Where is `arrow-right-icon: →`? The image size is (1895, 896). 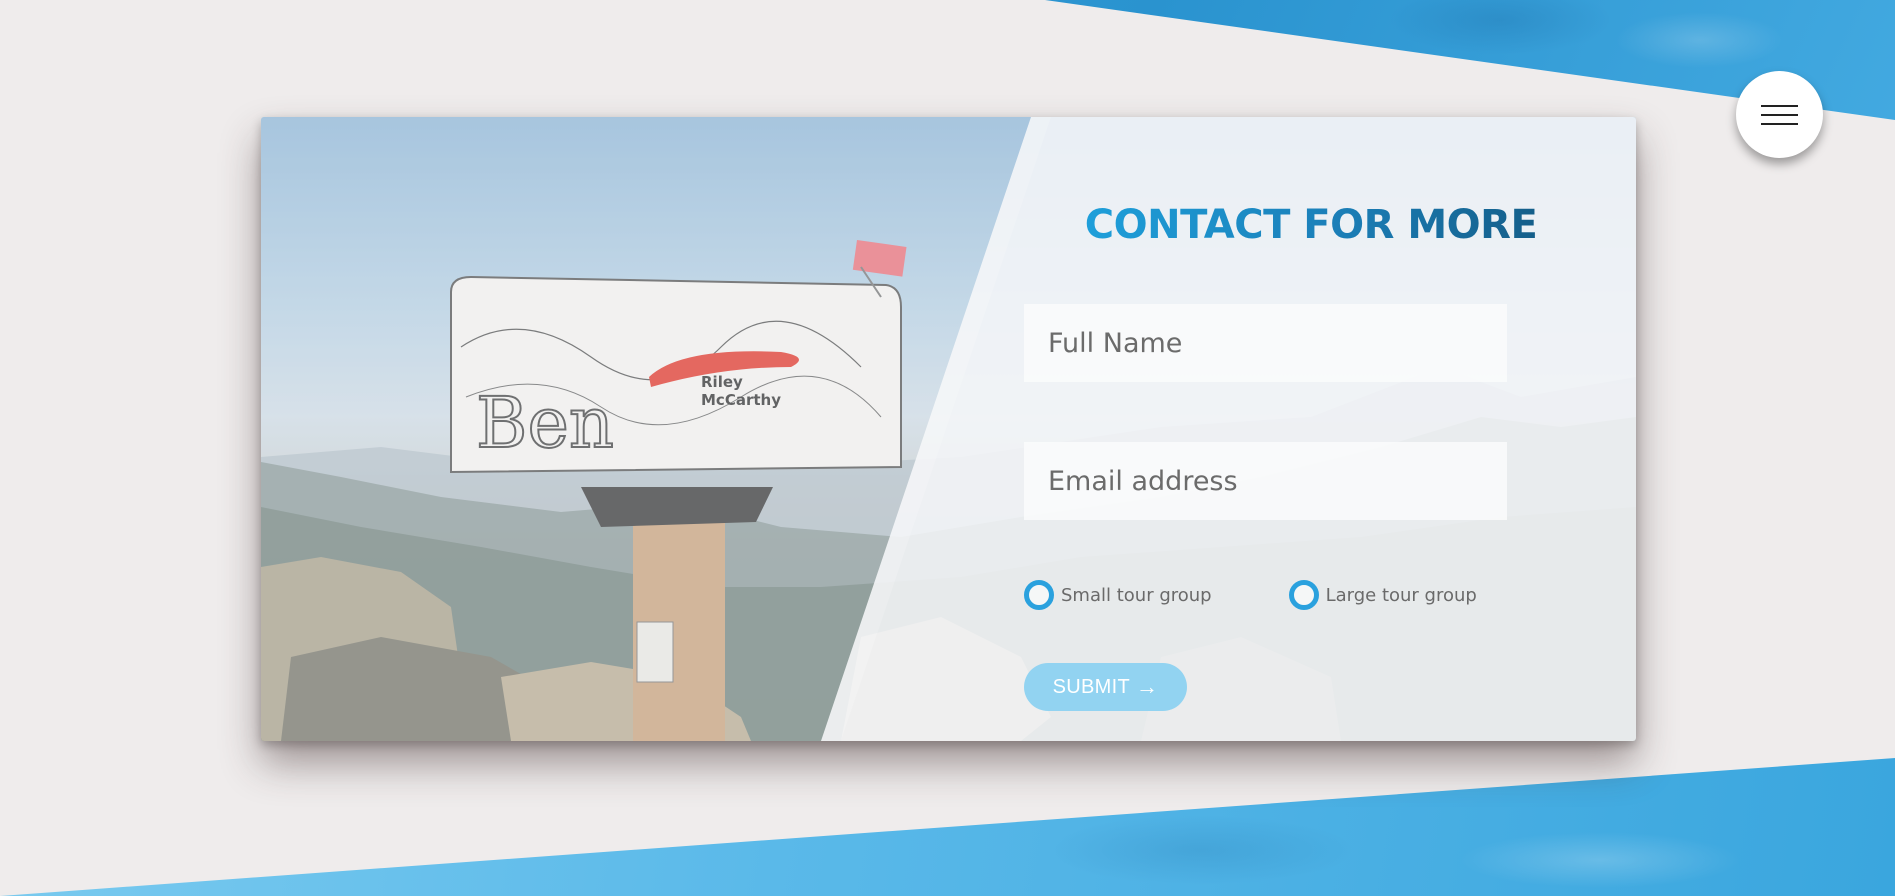 arrow-right-icon: → is located at coordinates (1147, 686).